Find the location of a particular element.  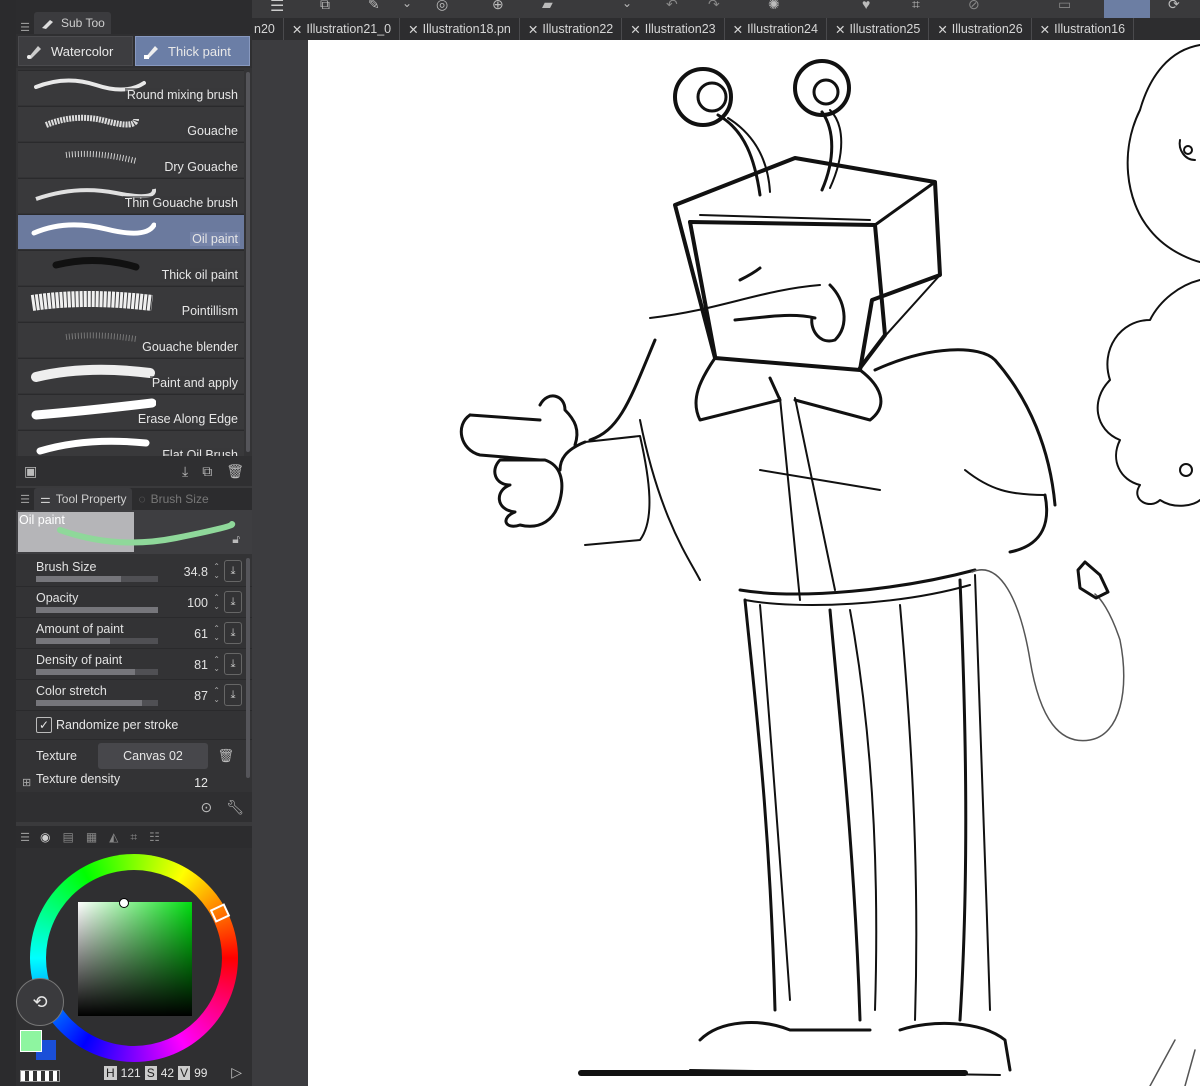

property-scrollbar is located at coordinates (248, 668).